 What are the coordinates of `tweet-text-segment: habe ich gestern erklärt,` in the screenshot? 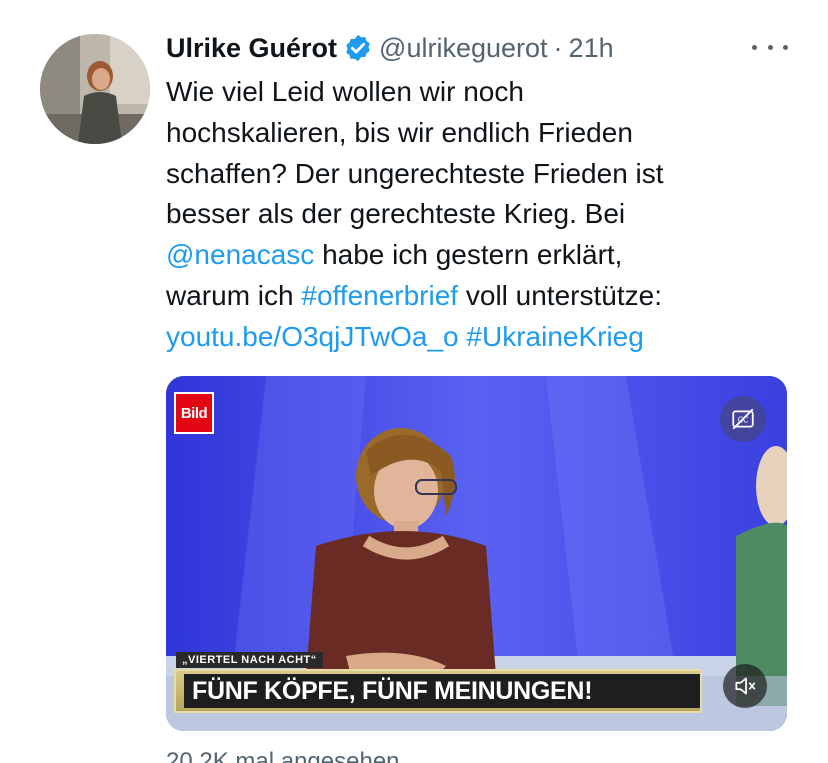 It's located at (468, 255).